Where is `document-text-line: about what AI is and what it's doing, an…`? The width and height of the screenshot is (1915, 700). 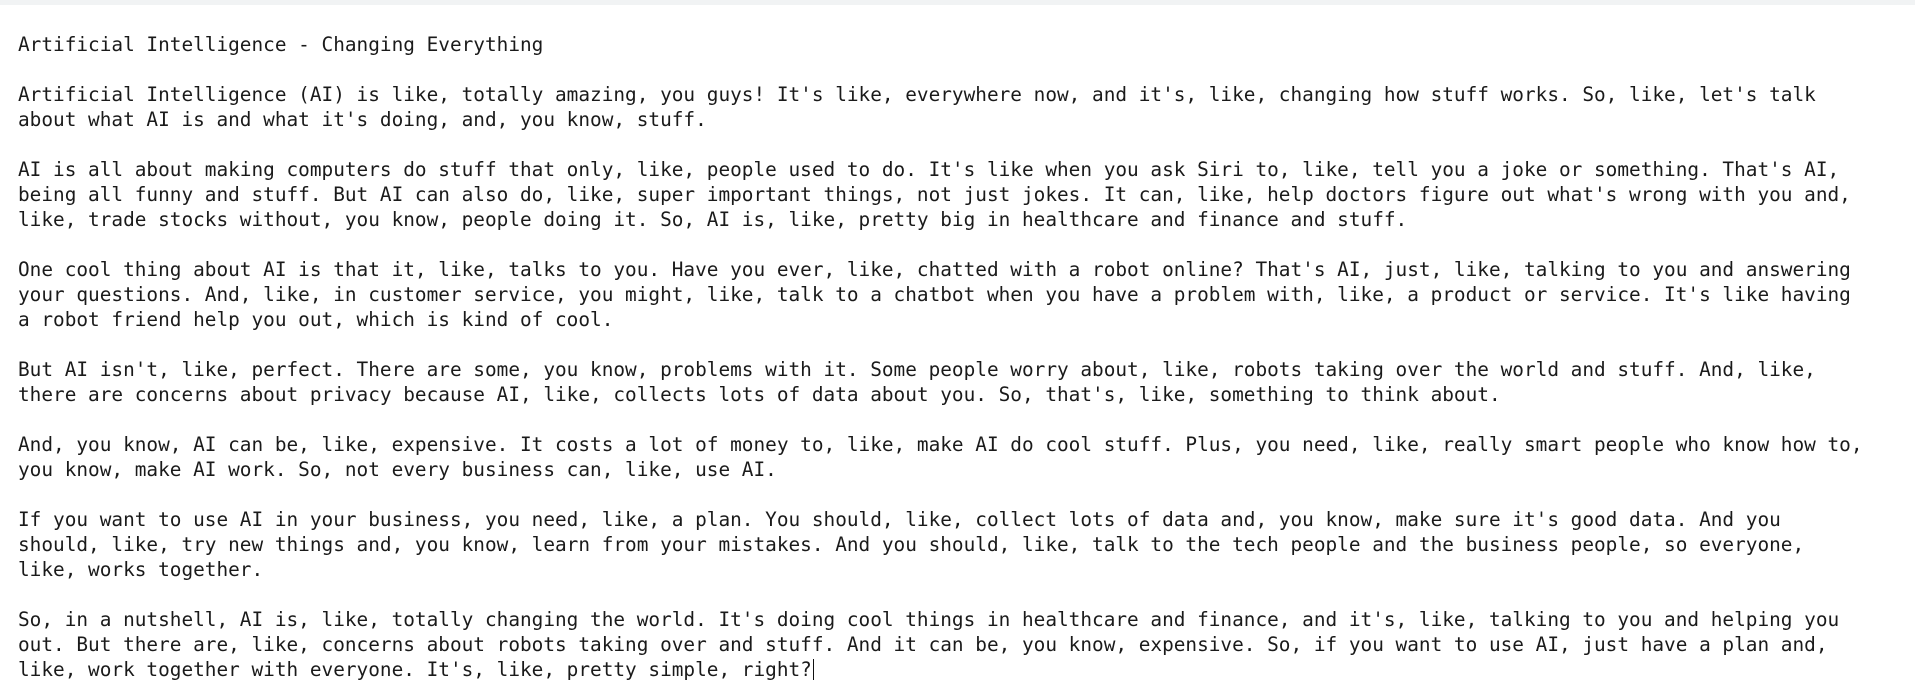
document-text-line: about what AI is and what it's doing, an… is located at coordinates (362, 119).